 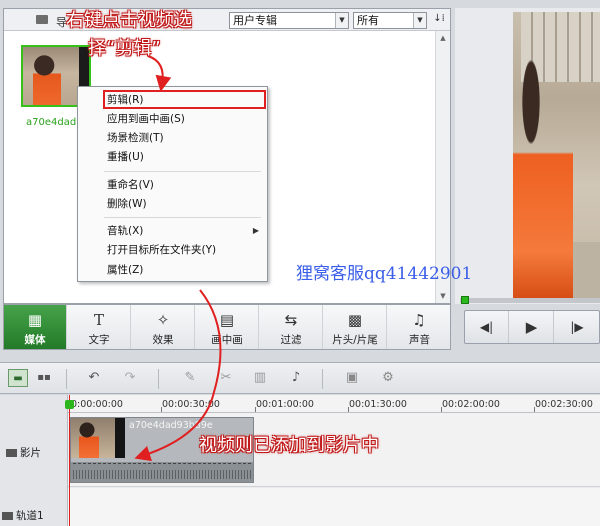 I want to click on tab-pip: ▤ 画中画, so click(x=227, y=327).